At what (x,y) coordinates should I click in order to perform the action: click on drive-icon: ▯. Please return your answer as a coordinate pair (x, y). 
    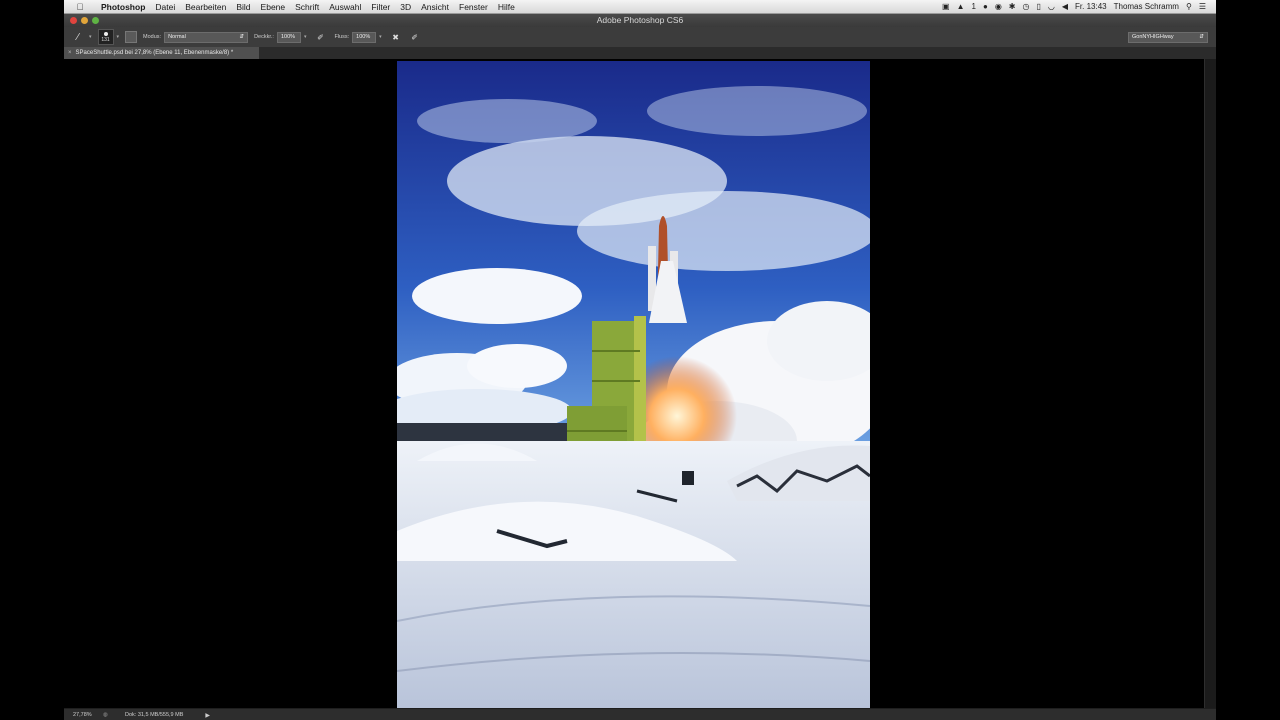
    Looking at the image, I should click on (1038, 6).